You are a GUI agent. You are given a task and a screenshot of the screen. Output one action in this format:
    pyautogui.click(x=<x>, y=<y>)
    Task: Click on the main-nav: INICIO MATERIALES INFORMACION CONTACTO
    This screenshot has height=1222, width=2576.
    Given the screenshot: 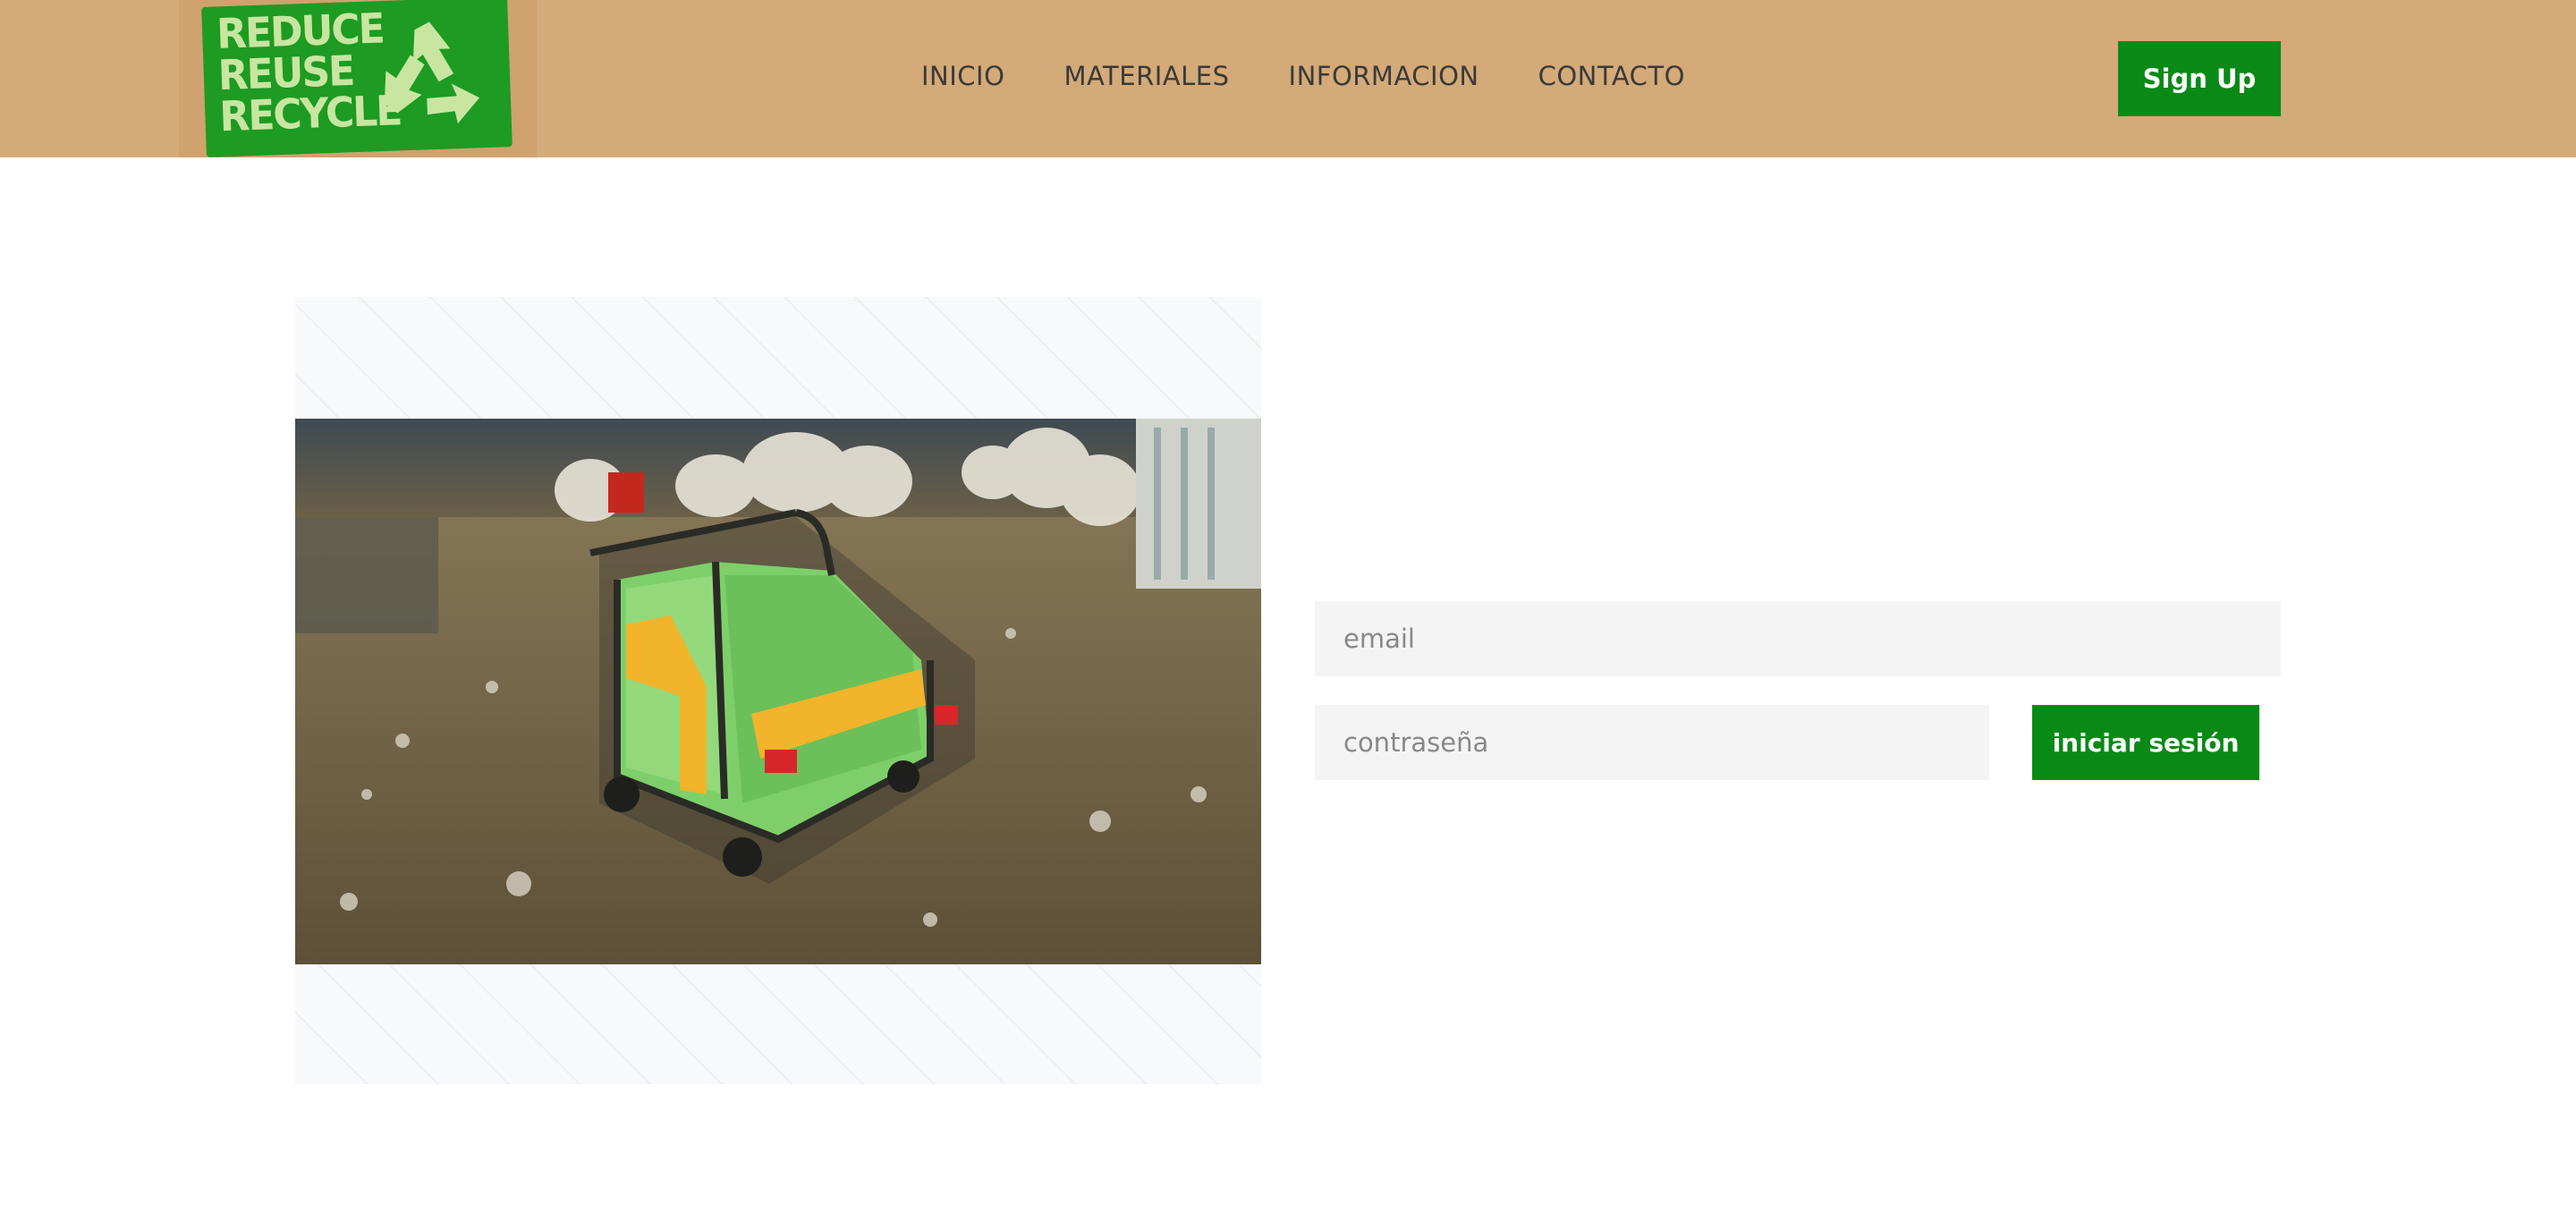 What is the action you would take?
    pyautogui.click(x=1332, y=76)
    